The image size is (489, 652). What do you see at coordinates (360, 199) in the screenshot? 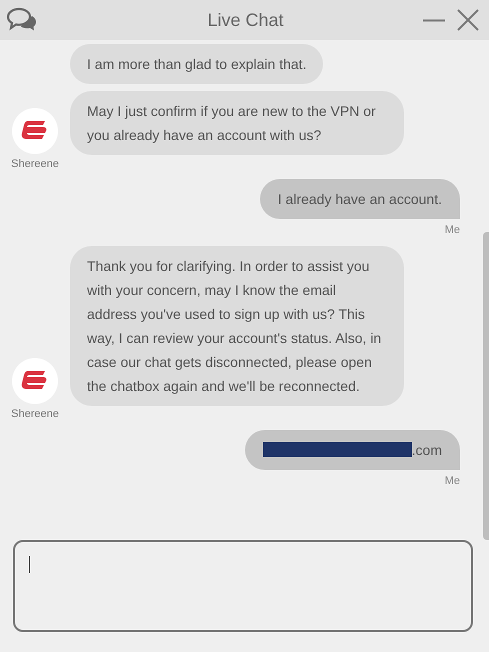
I see `message-bubble: I already have an account.` at bounding box center [360, 199].